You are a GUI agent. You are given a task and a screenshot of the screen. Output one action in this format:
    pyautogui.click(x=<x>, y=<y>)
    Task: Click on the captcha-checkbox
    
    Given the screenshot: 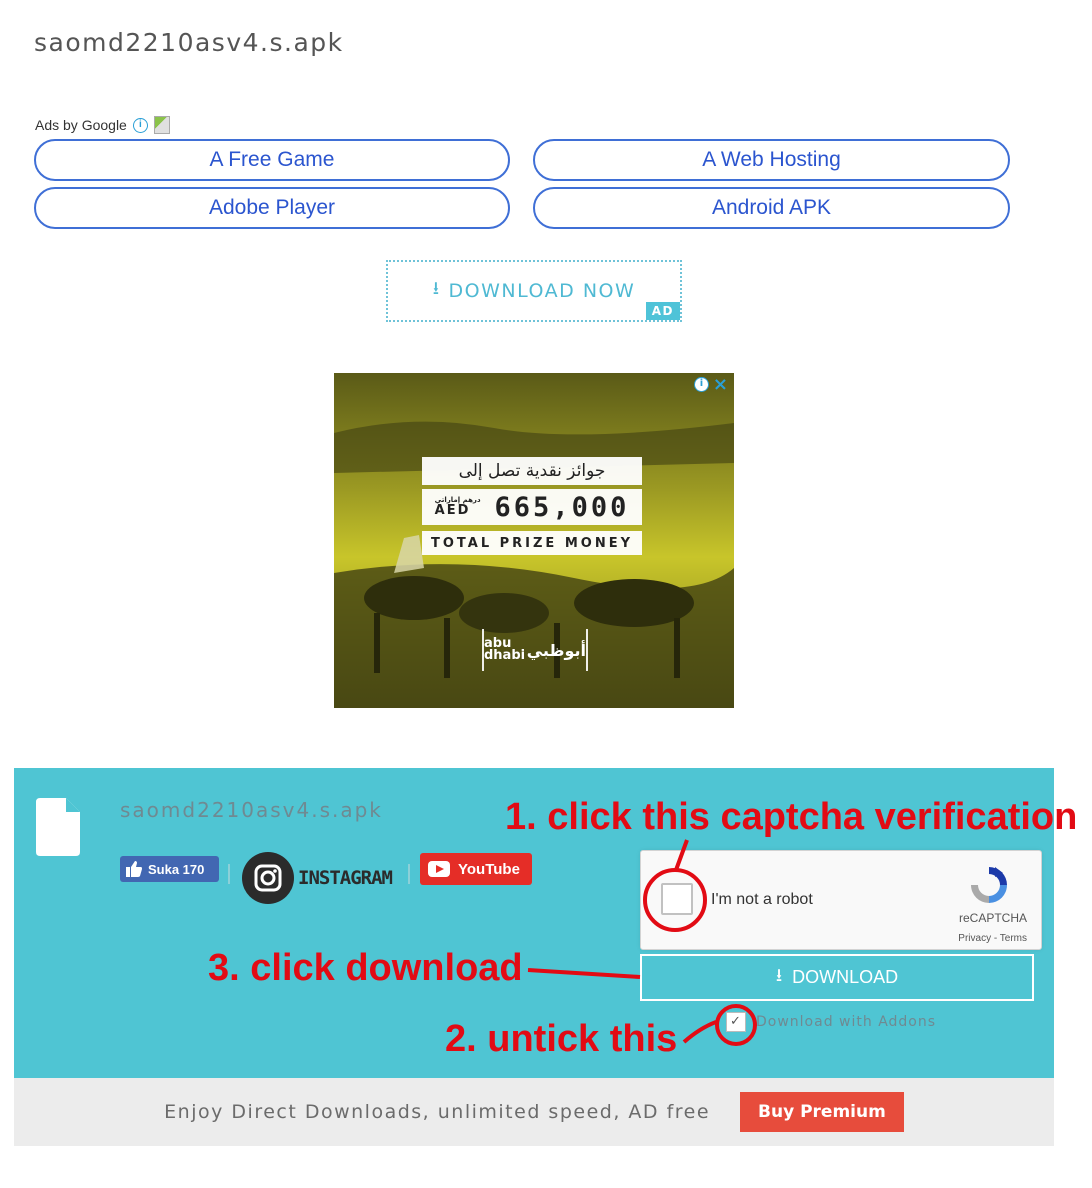 What is the action you would take?
    pyautogui.click(x=677, y=899)
    